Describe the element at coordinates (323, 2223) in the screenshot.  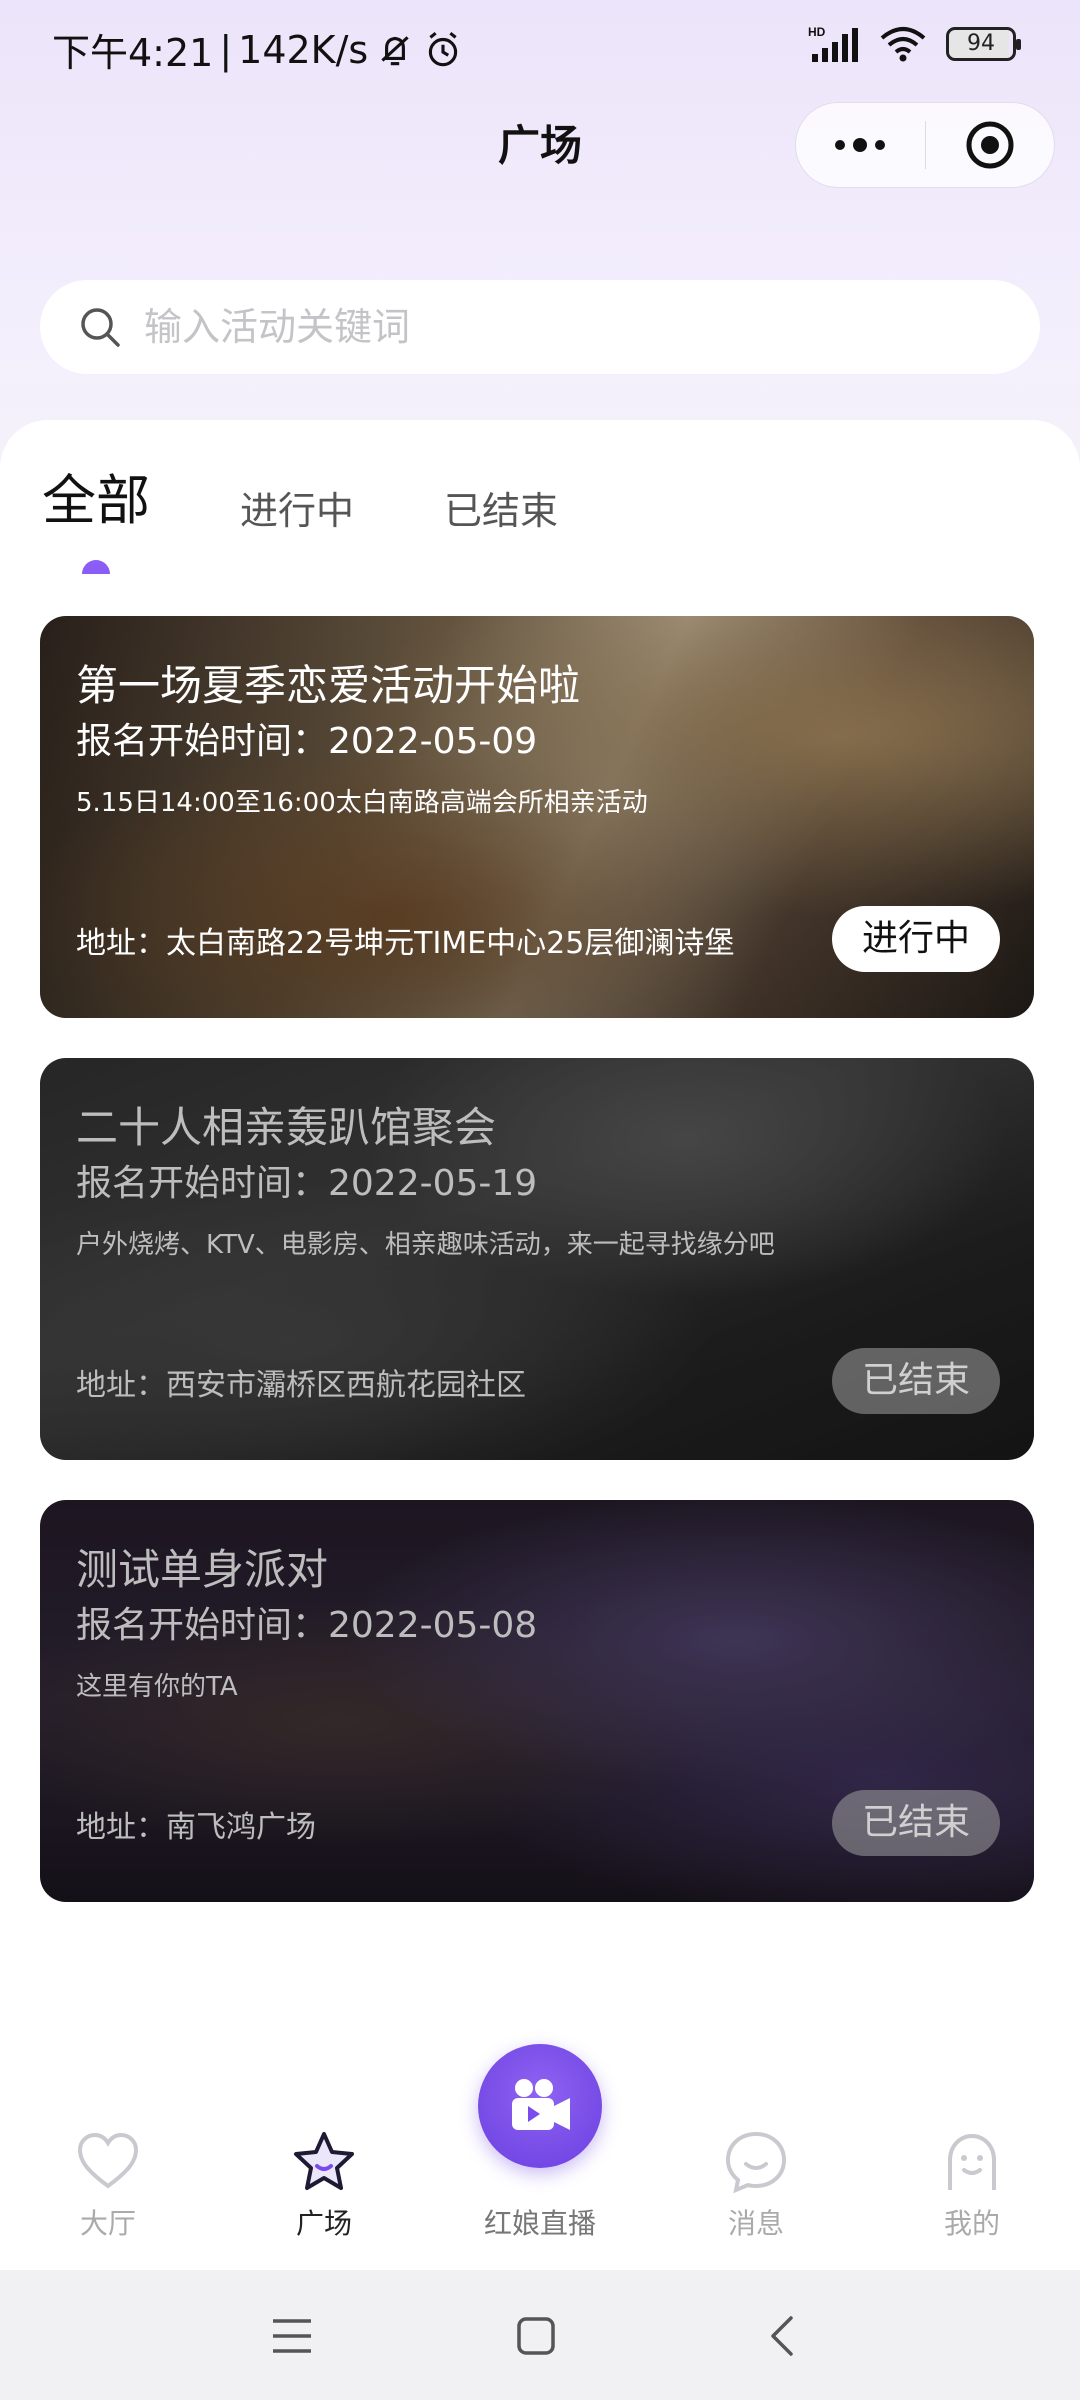
I see `nav-label: 广场` at that location.